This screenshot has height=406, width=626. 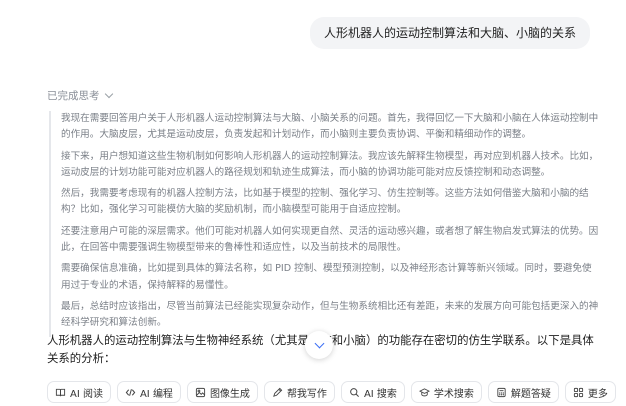 What do you see at coordinates (597, 394) in the screenshot?
I see `tool-label: 更多` at bounding box center [597, 394].